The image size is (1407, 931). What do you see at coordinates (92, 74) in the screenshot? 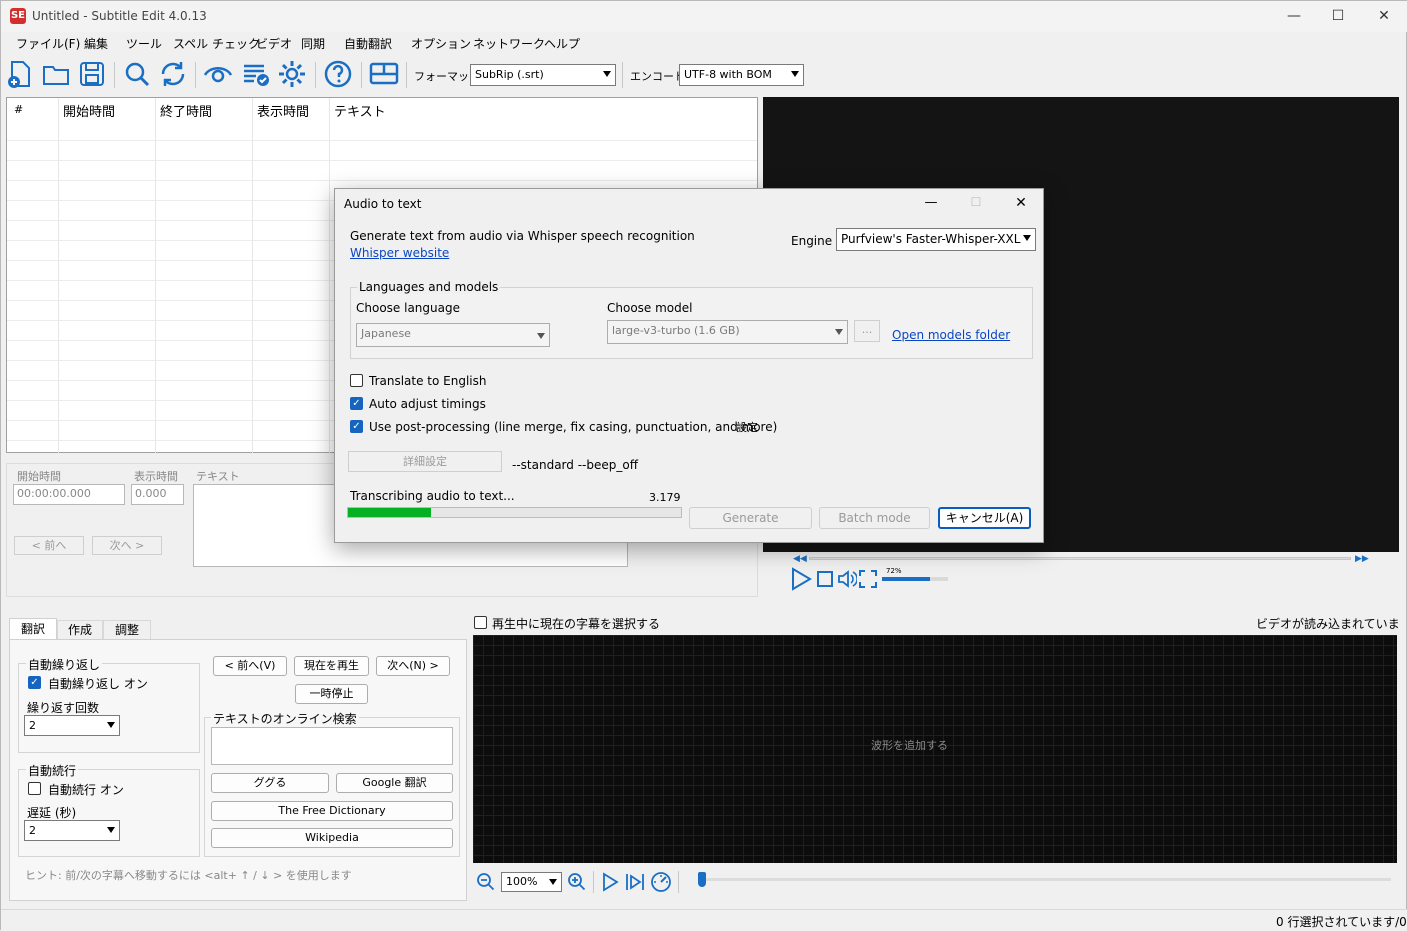
I see `save-icon` at bounding box center [92, 74].